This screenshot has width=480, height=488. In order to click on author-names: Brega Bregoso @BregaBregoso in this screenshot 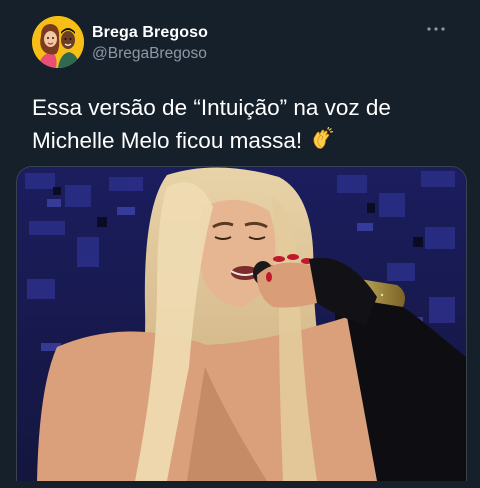, I will do `click(150, 43)`.